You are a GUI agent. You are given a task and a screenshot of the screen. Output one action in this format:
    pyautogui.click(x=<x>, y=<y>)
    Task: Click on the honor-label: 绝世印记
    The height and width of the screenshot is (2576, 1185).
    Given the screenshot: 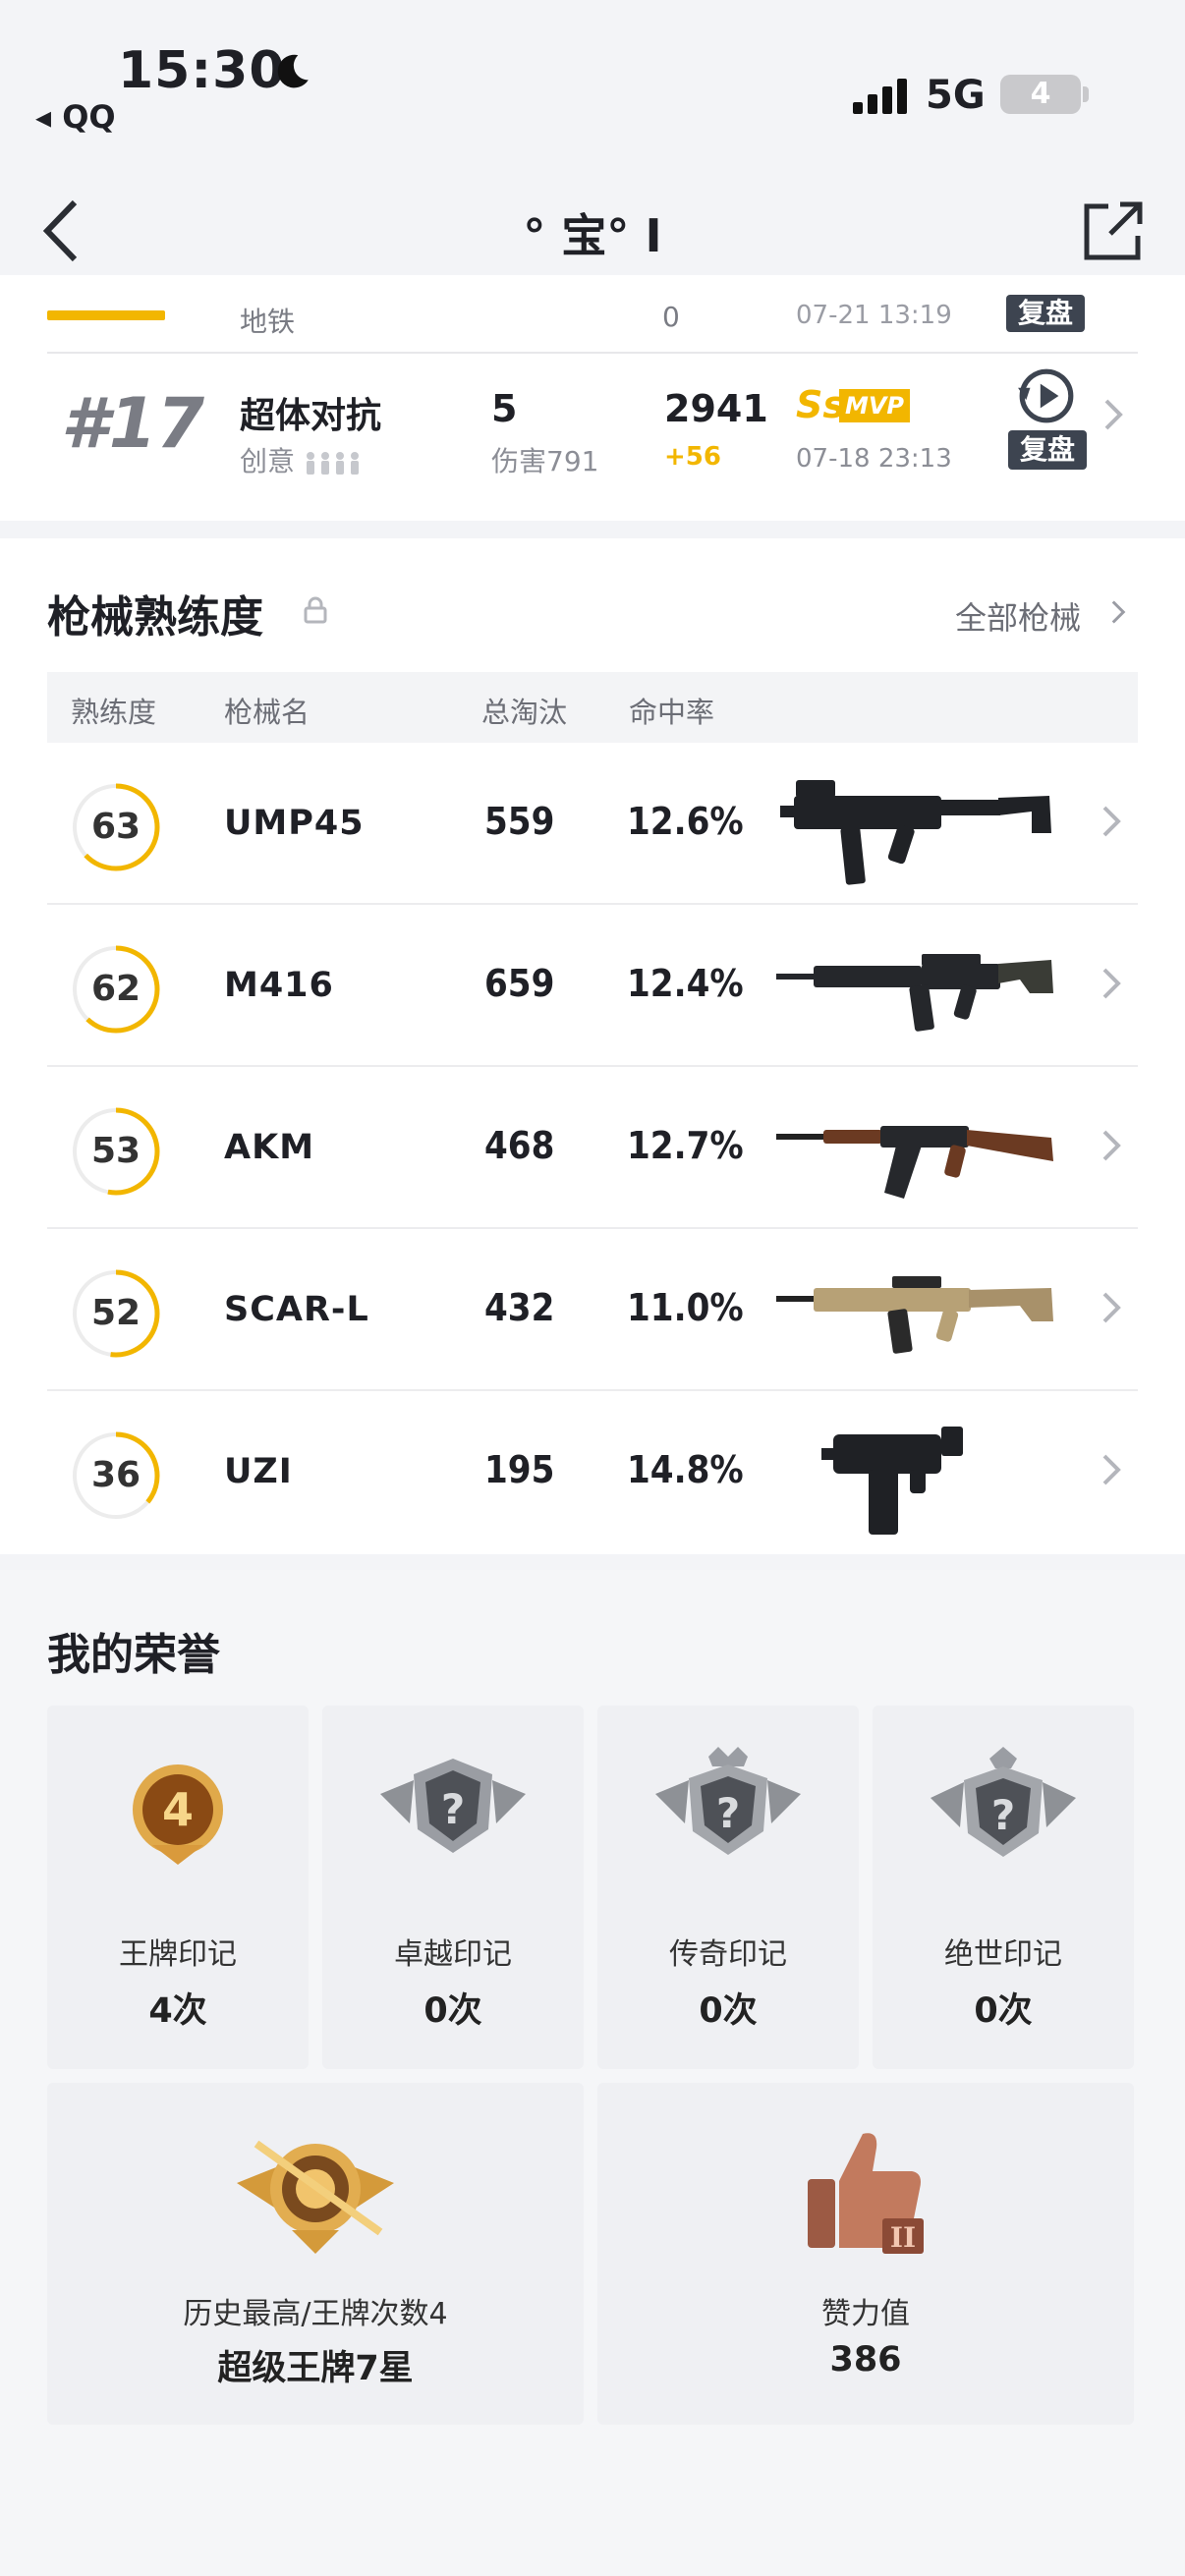 What is the action you would take?
    pyautogui.click(x=1003, y=1954)
    